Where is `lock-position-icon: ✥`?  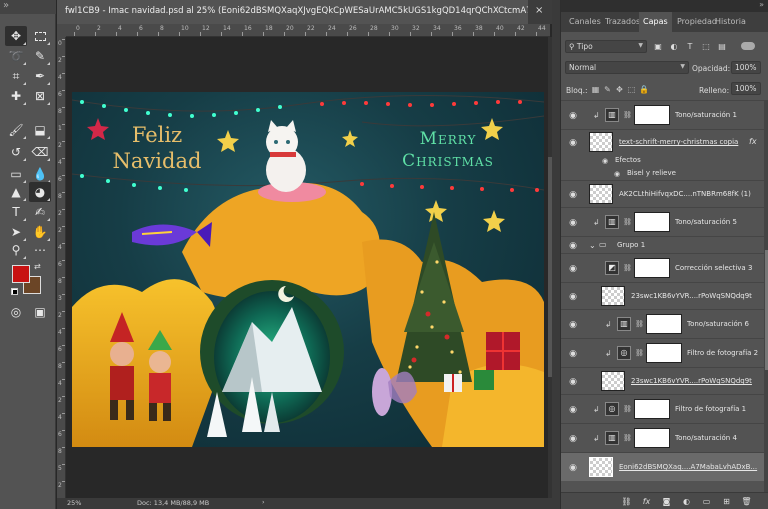
lock-position-icon: ✥ is located at coordinates (619, 89).